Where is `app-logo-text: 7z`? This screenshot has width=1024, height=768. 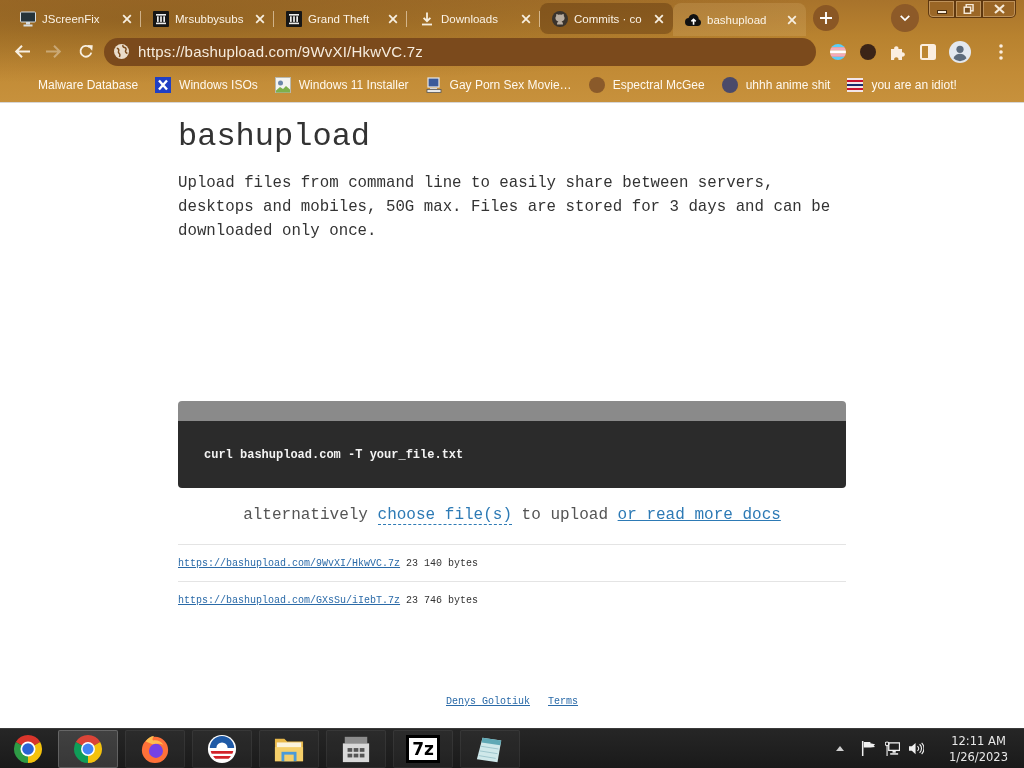 app-logo-text: 7z is located at coordinates (423, 748).